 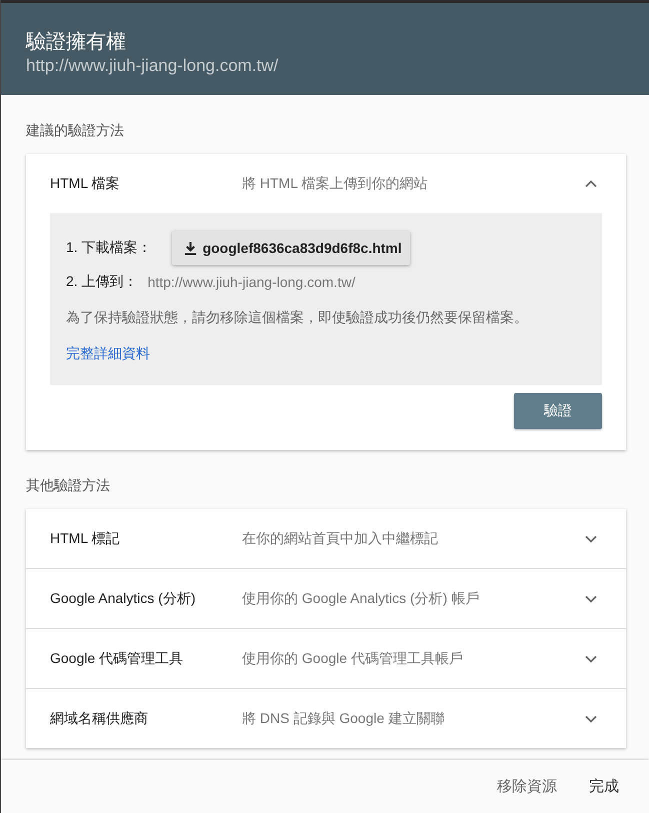 What do you see at coordinates (604, 786) in the screenshot?
I see `footer-button: 完成` at bounding box center [604, 786].